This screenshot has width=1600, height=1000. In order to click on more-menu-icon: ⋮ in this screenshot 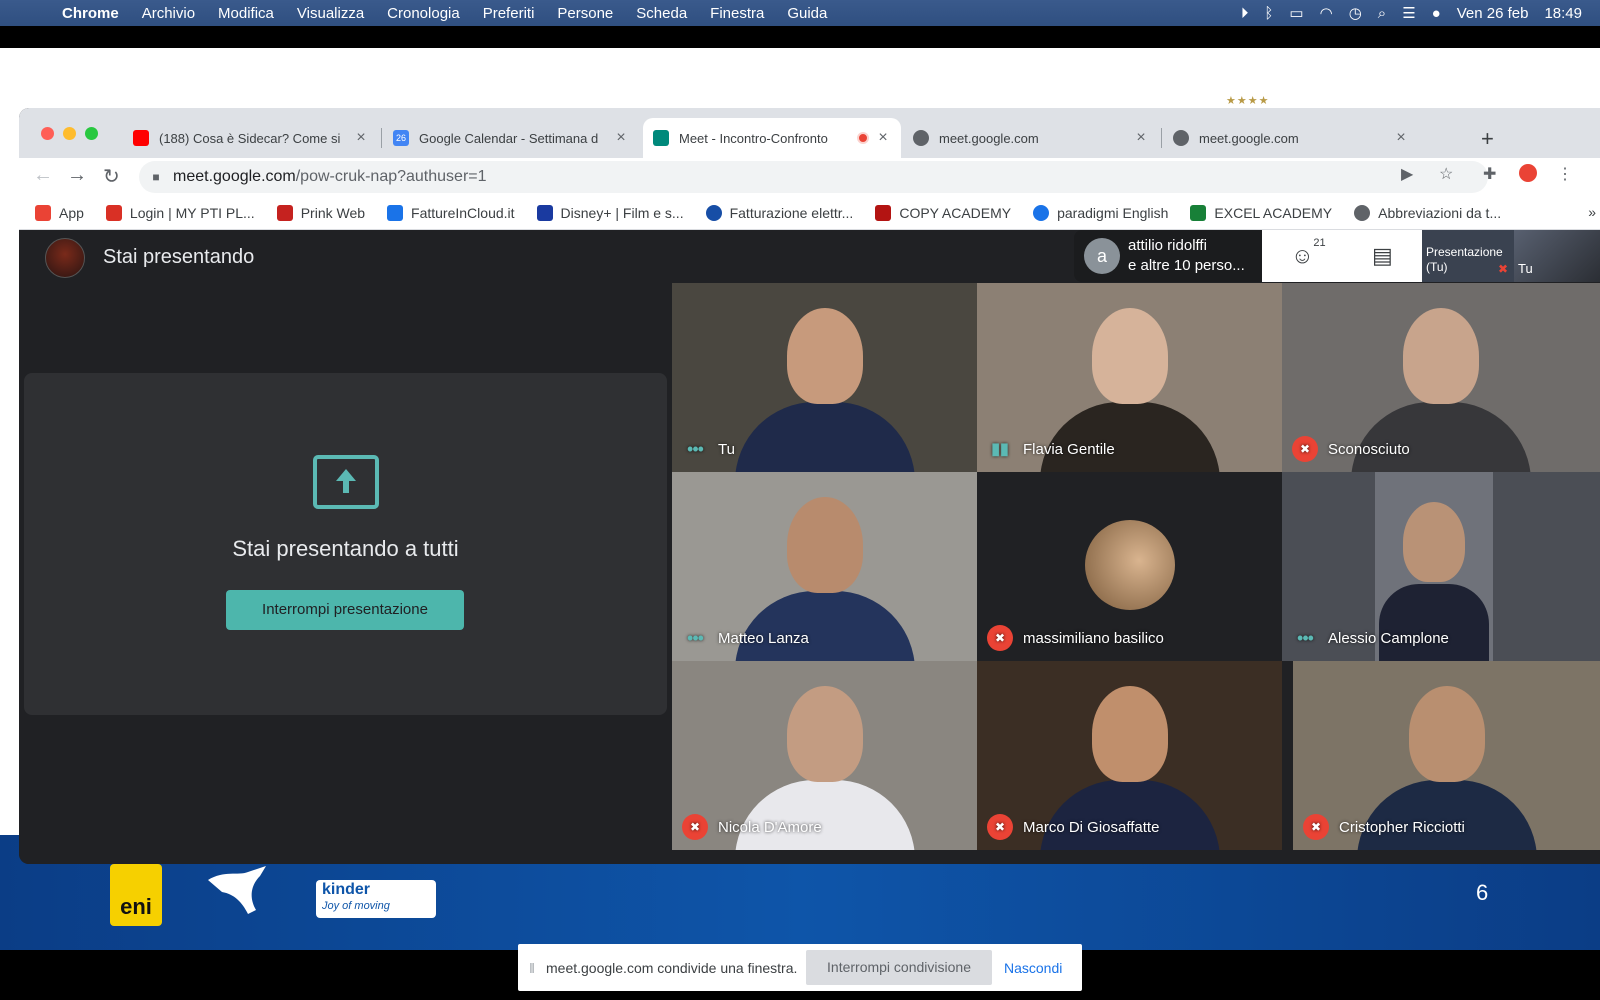, I will do `click(1565, 174)`.